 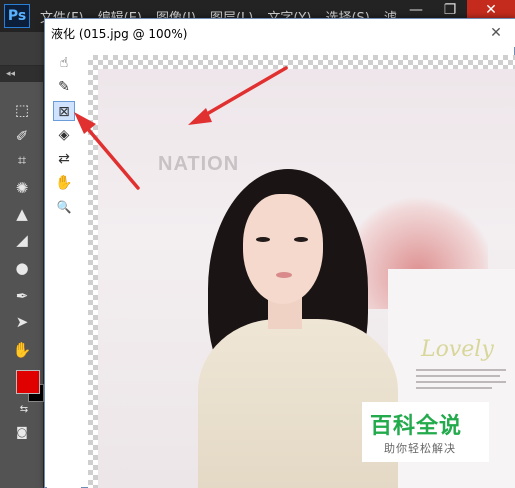 I want to click on liquify-close-button: ✕, so click(x=496, y=33).